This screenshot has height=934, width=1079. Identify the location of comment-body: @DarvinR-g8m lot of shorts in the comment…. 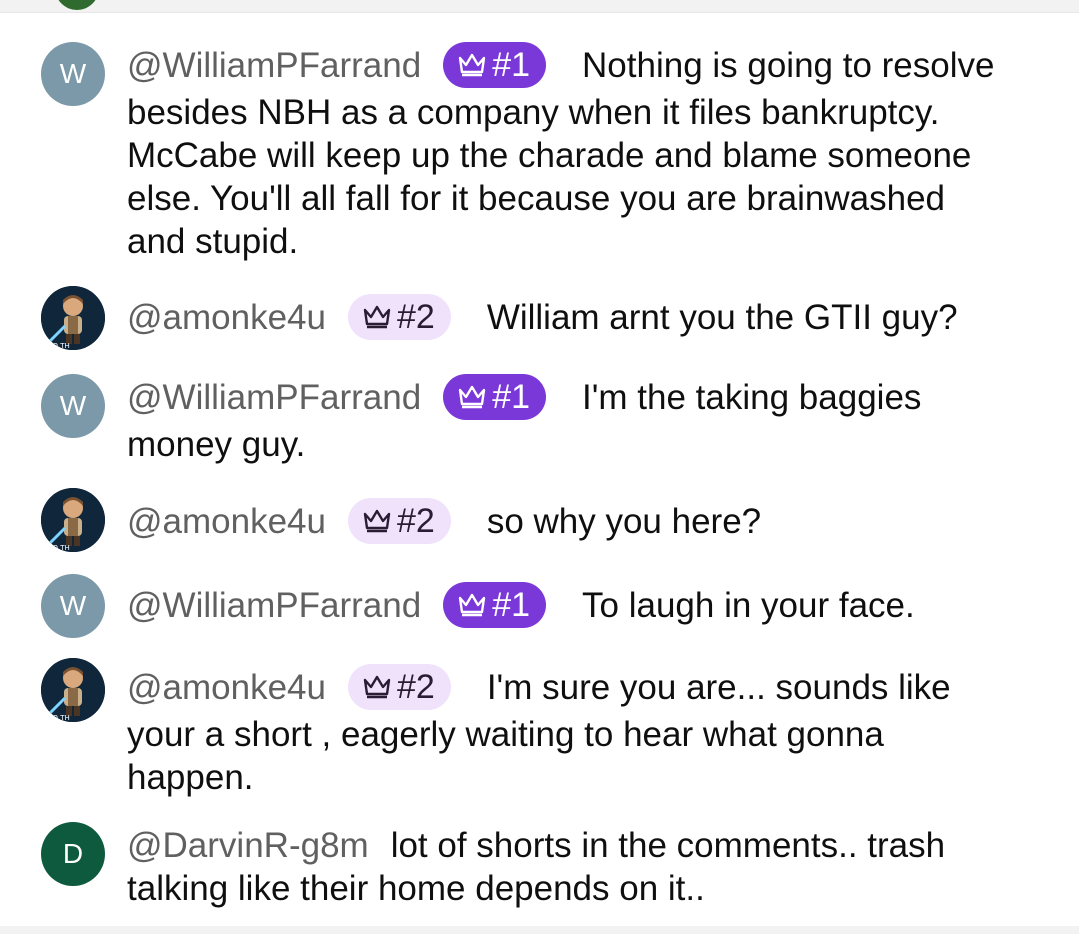
(567, 867).